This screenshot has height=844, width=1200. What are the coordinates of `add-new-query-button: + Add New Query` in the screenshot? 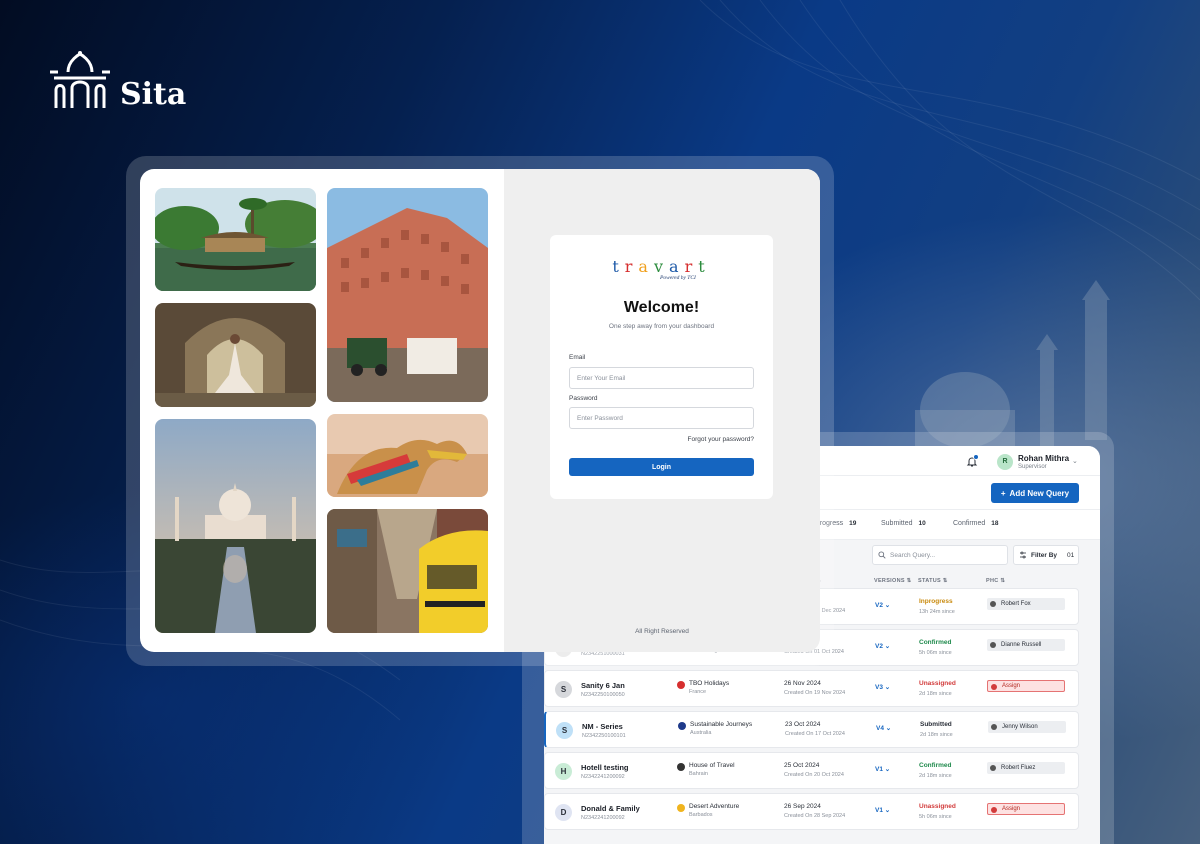 It's located at (1035, 493).